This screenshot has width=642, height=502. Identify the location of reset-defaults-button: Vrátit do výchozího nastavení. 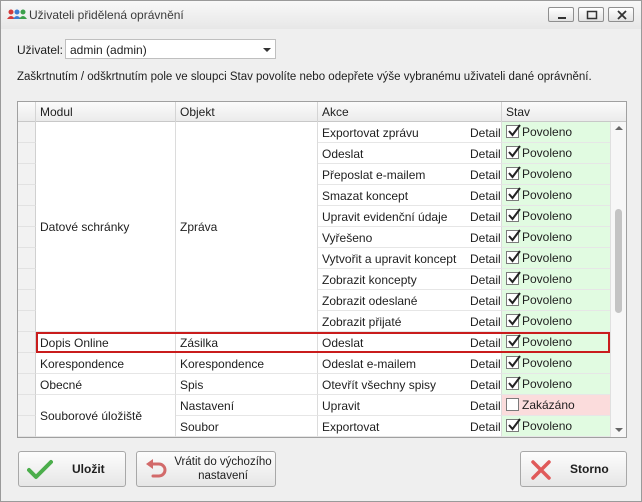
(206, 469).